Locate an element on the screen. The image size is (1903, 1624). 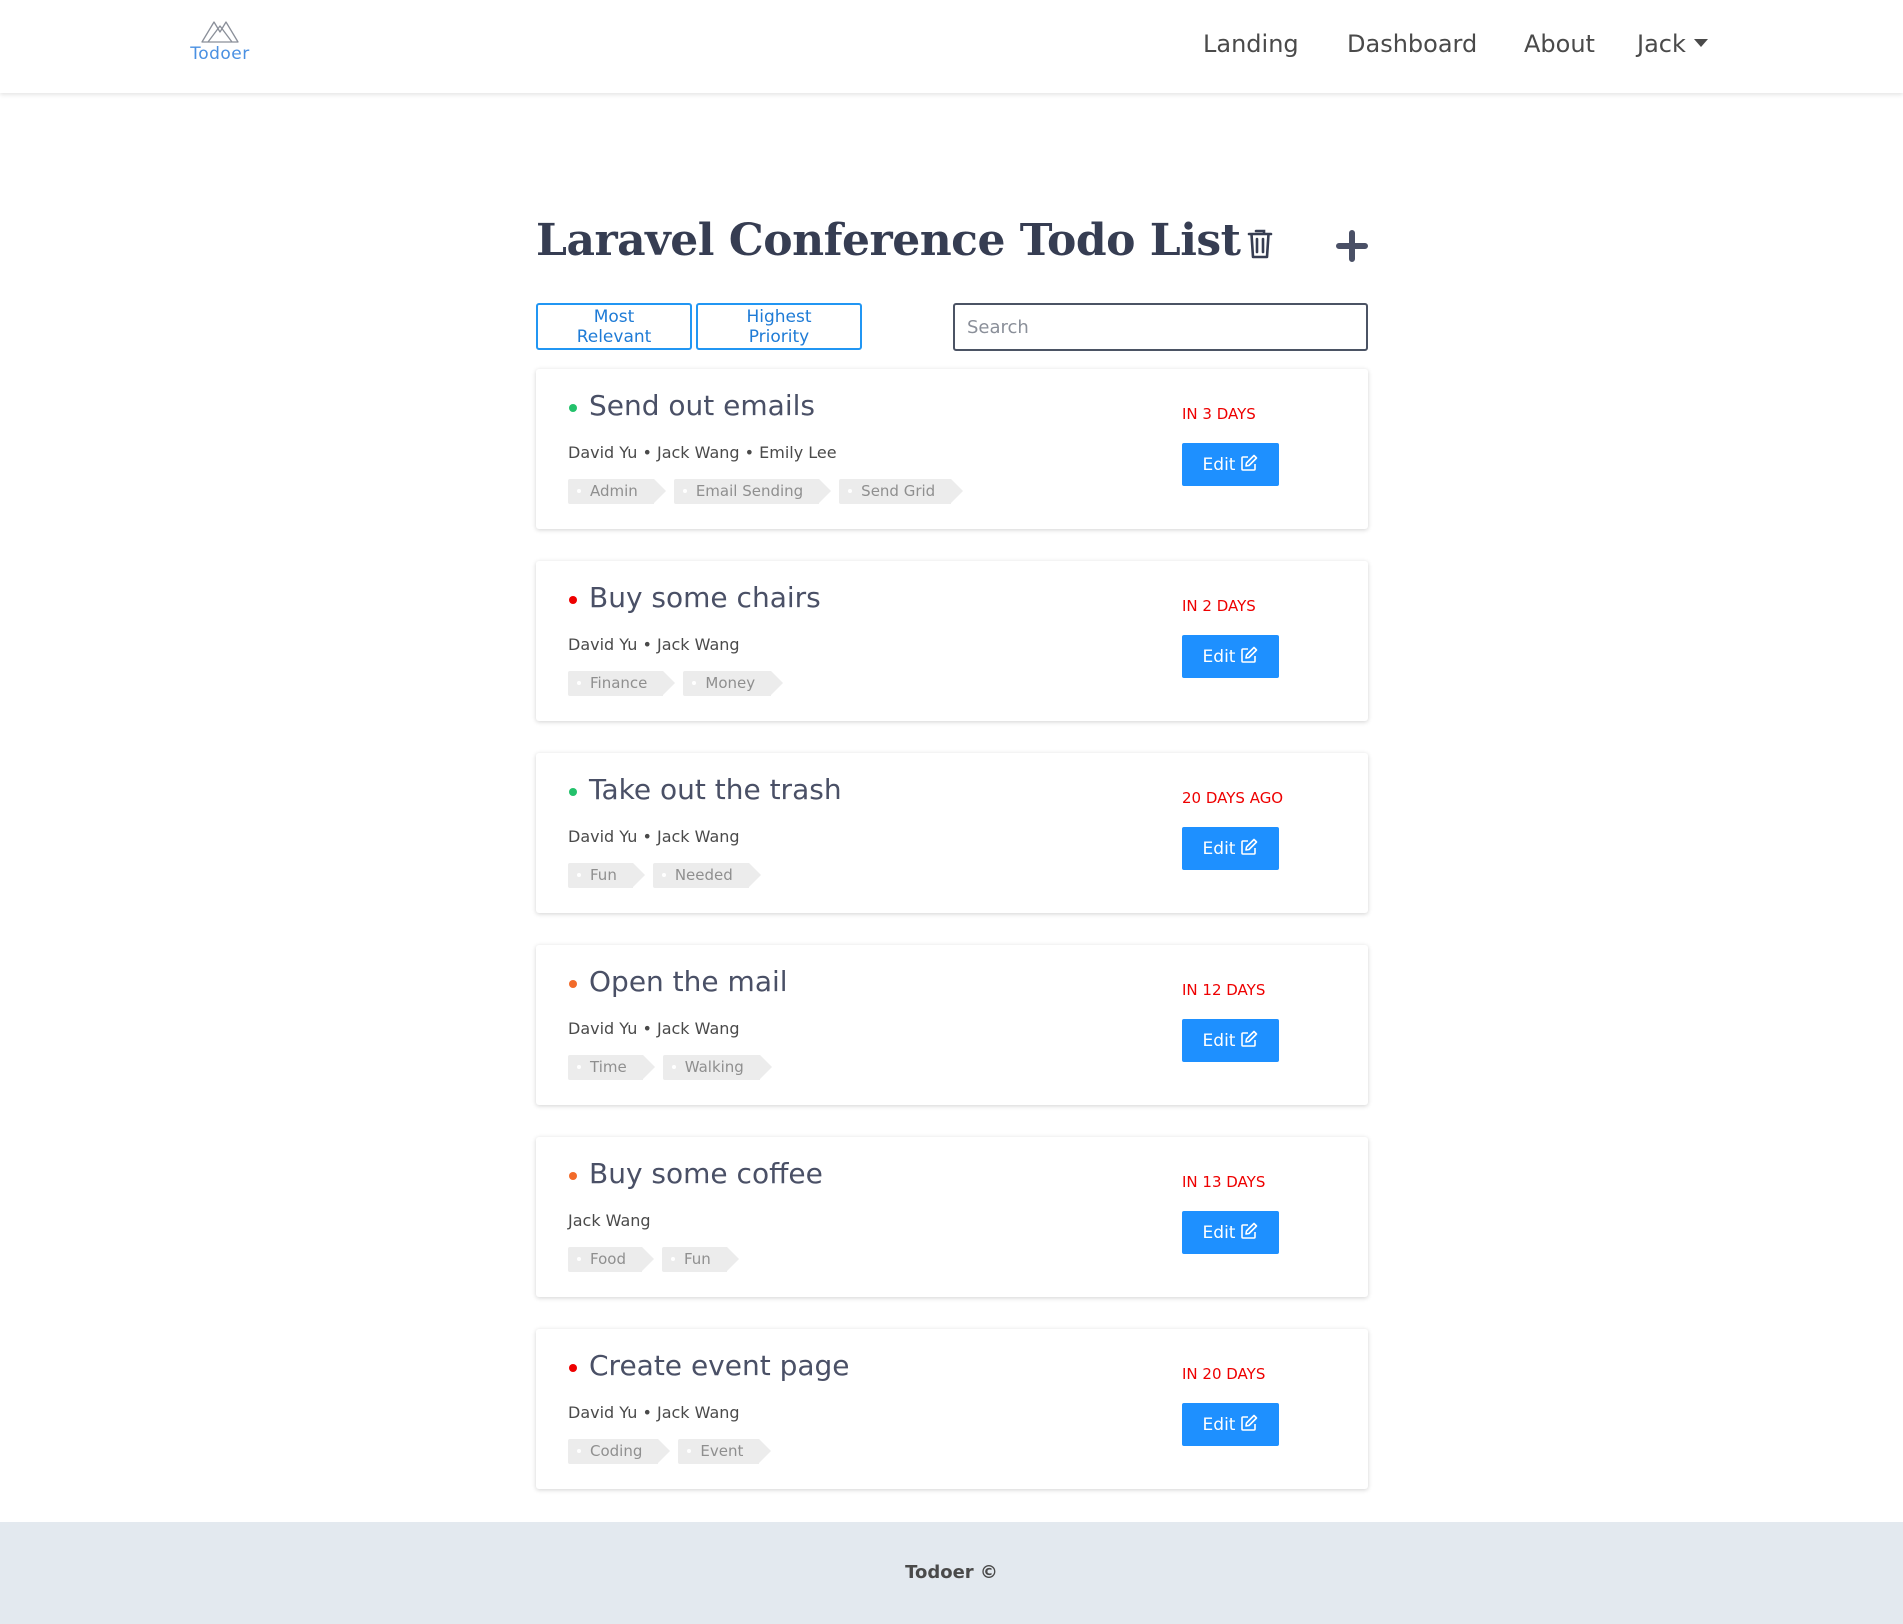
most-relevant-button: Most Relevant is located at coordinates (614, 326).